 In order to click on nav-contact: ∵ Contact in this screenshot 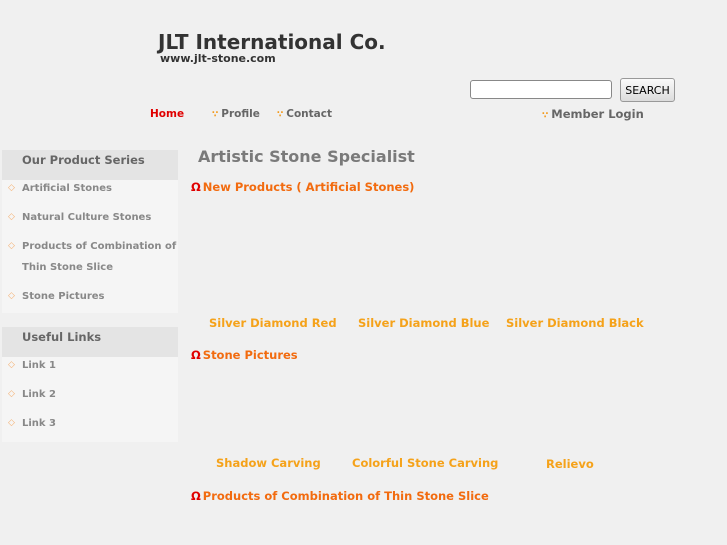, I will do `click(304, 114)`.